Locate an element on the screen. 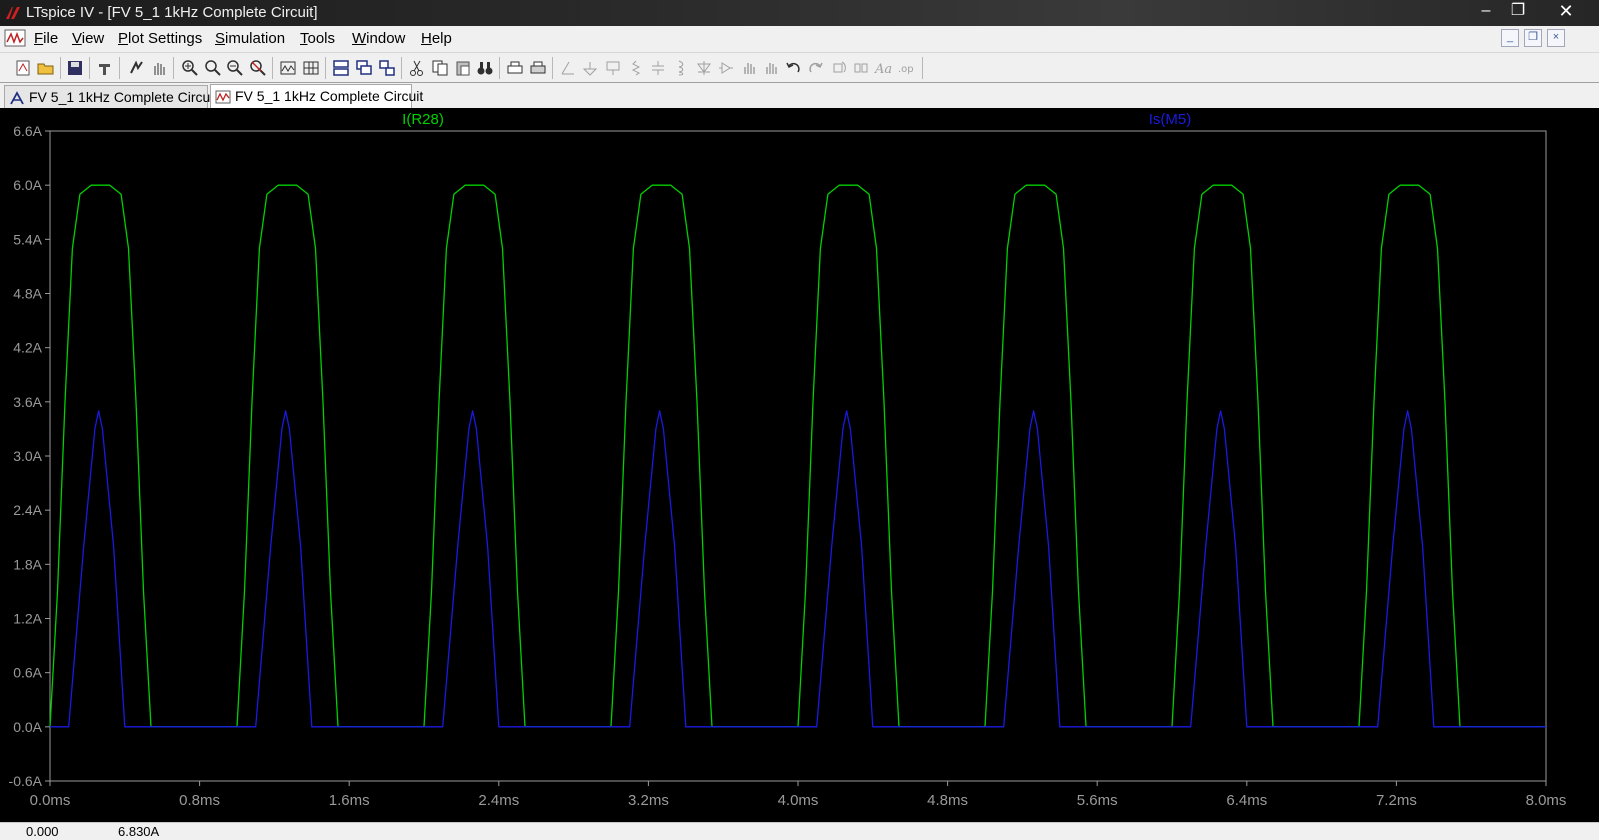 The width and height of the screenshot is (1599, 840). y-tick-label: 4.8A is located at coordinates (27, 294).